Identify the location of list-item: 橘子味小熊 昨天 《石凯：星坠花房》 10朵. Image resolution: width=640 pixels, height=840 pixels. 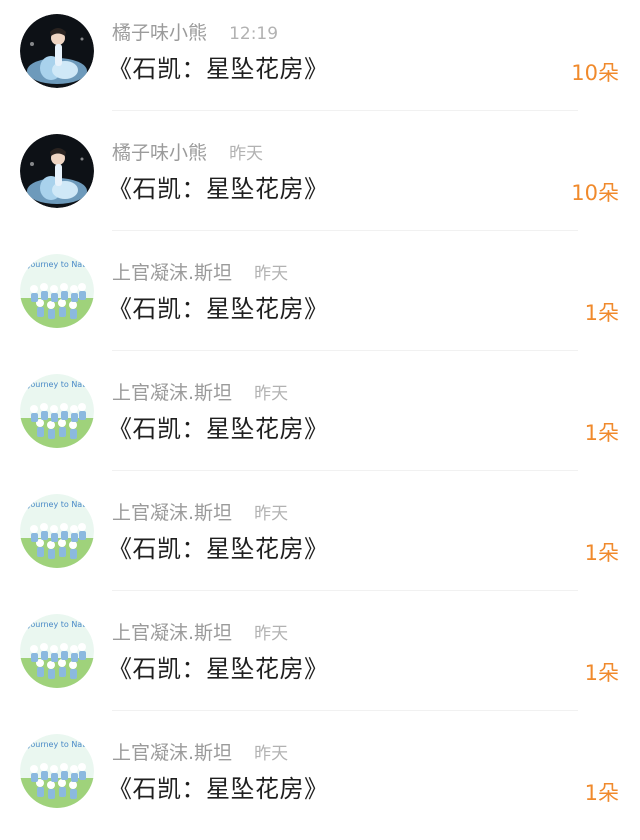
(320, 180).